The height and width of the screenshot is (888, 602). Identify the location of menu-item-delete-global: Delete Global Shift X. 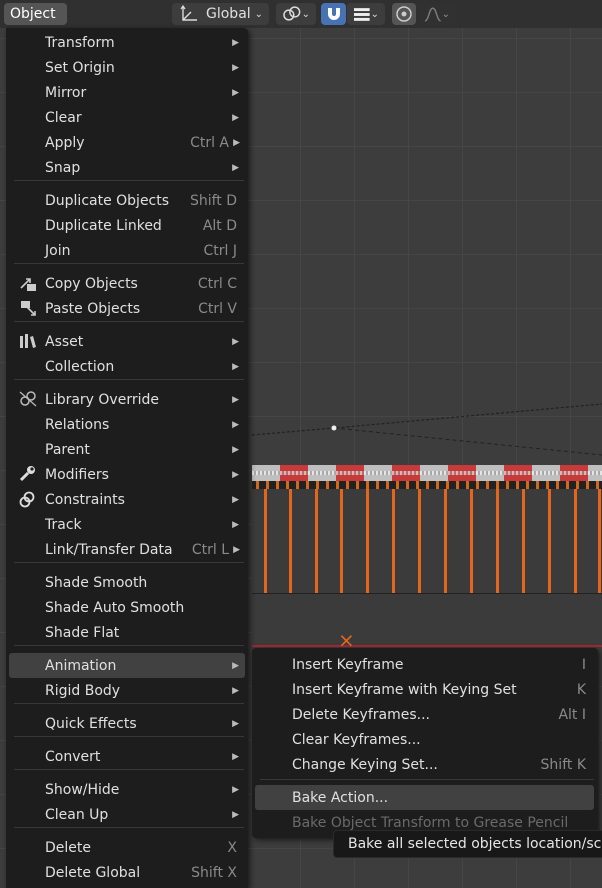
(127, 872).